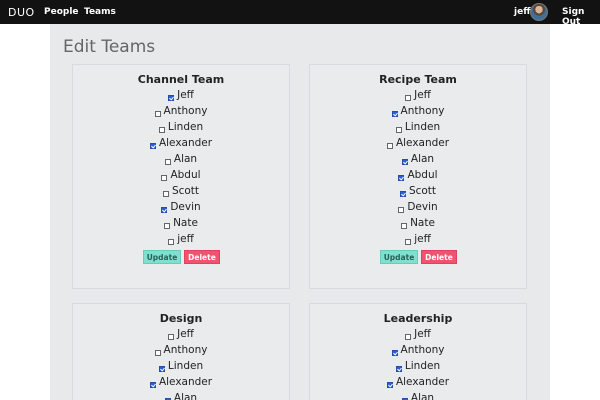 The height and width of the screenshot is (400, 600). I want to click on member-row: Nate, so click(418, 225).